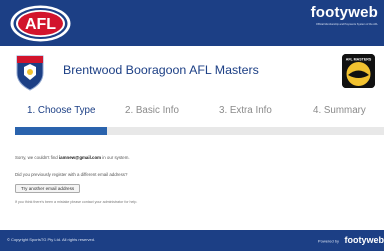 Image resolution: width=384 pixels, height=251 pixels. Describe the element at coordinates (364, 240) in the screenshot. I see `powered-by-brand: footyweb` at that location.